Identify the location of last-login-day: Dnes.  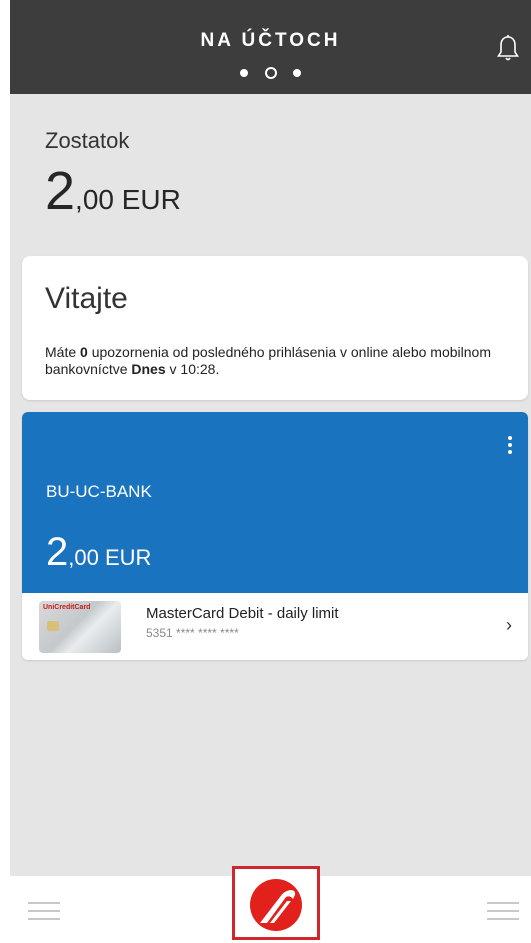
(148, 369).